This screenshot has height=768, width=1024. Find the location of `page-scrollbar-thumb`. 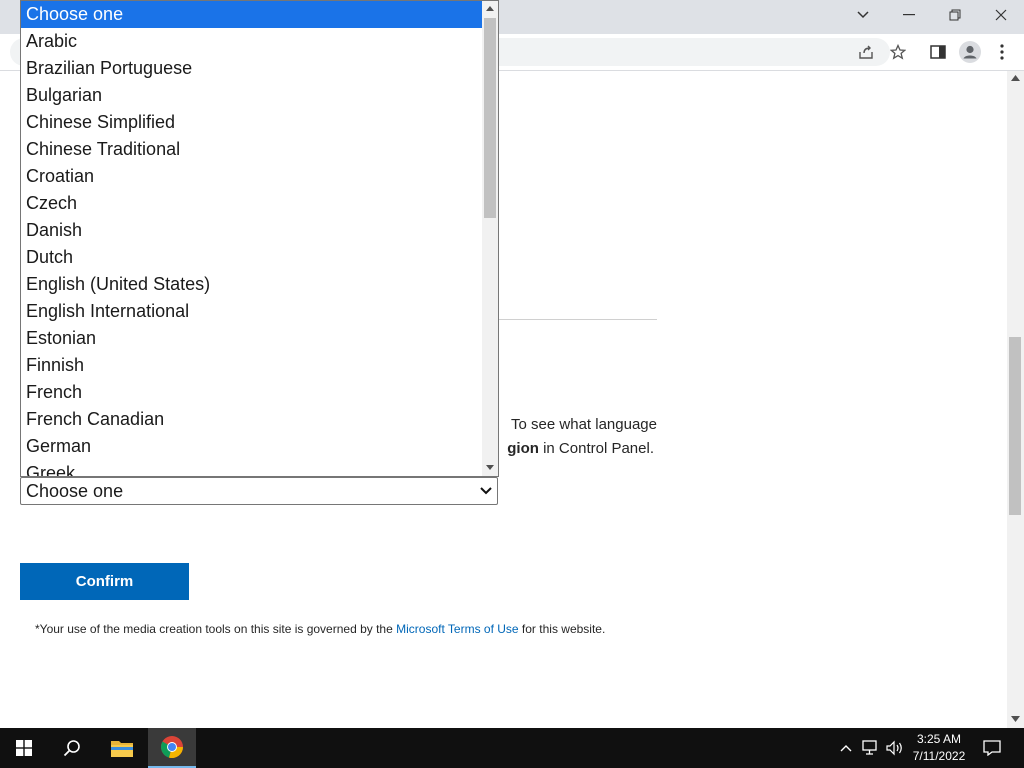

page-scrollbar-thumb is located at coordinates (1015, 426).